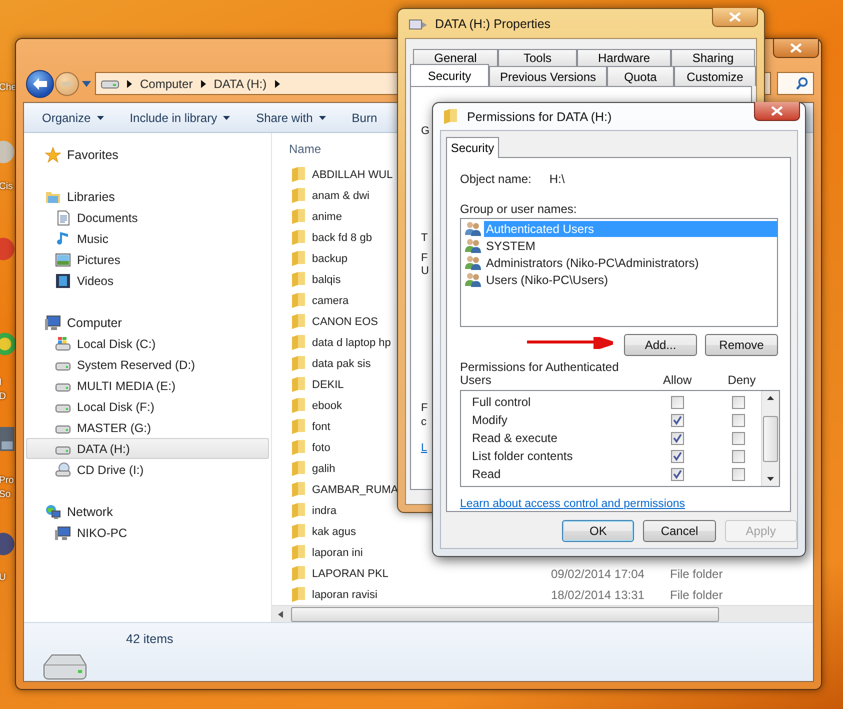 The height and width of the screenshot is (709, 843). I want to click on desktop-icon-label: D, so click(3, 396).